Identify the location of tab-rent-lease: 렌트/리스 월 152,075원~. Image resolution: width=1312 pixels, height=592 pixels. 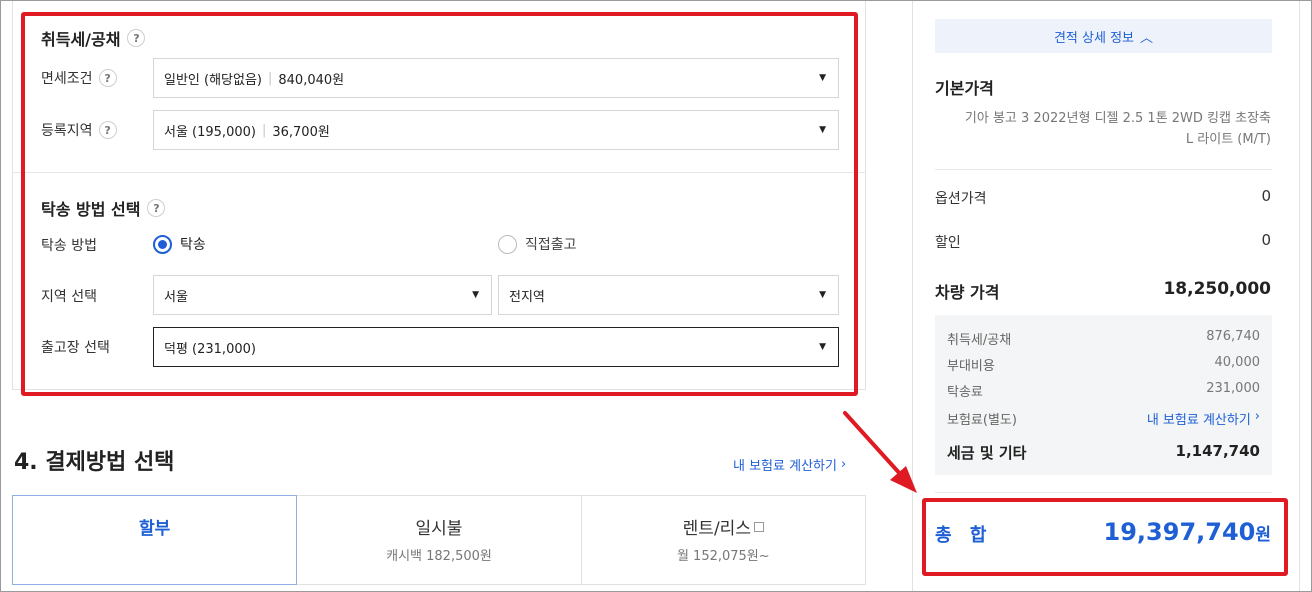
(723, 540).